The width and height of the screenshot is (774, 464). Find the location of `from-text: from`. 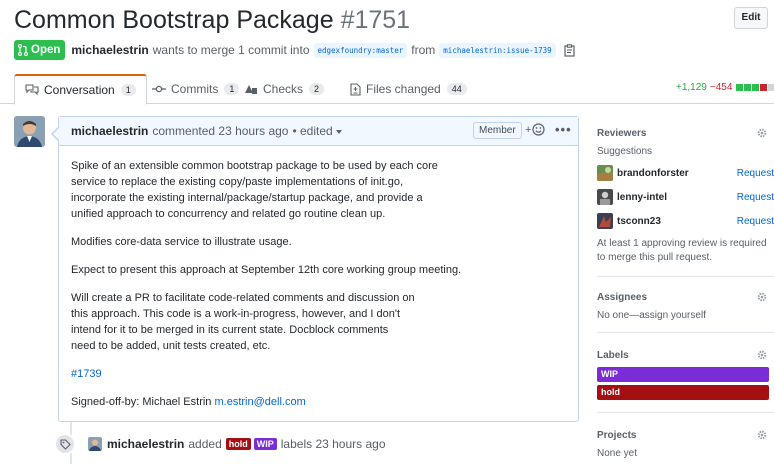

from-text: from is located at coordinates (423, 50).